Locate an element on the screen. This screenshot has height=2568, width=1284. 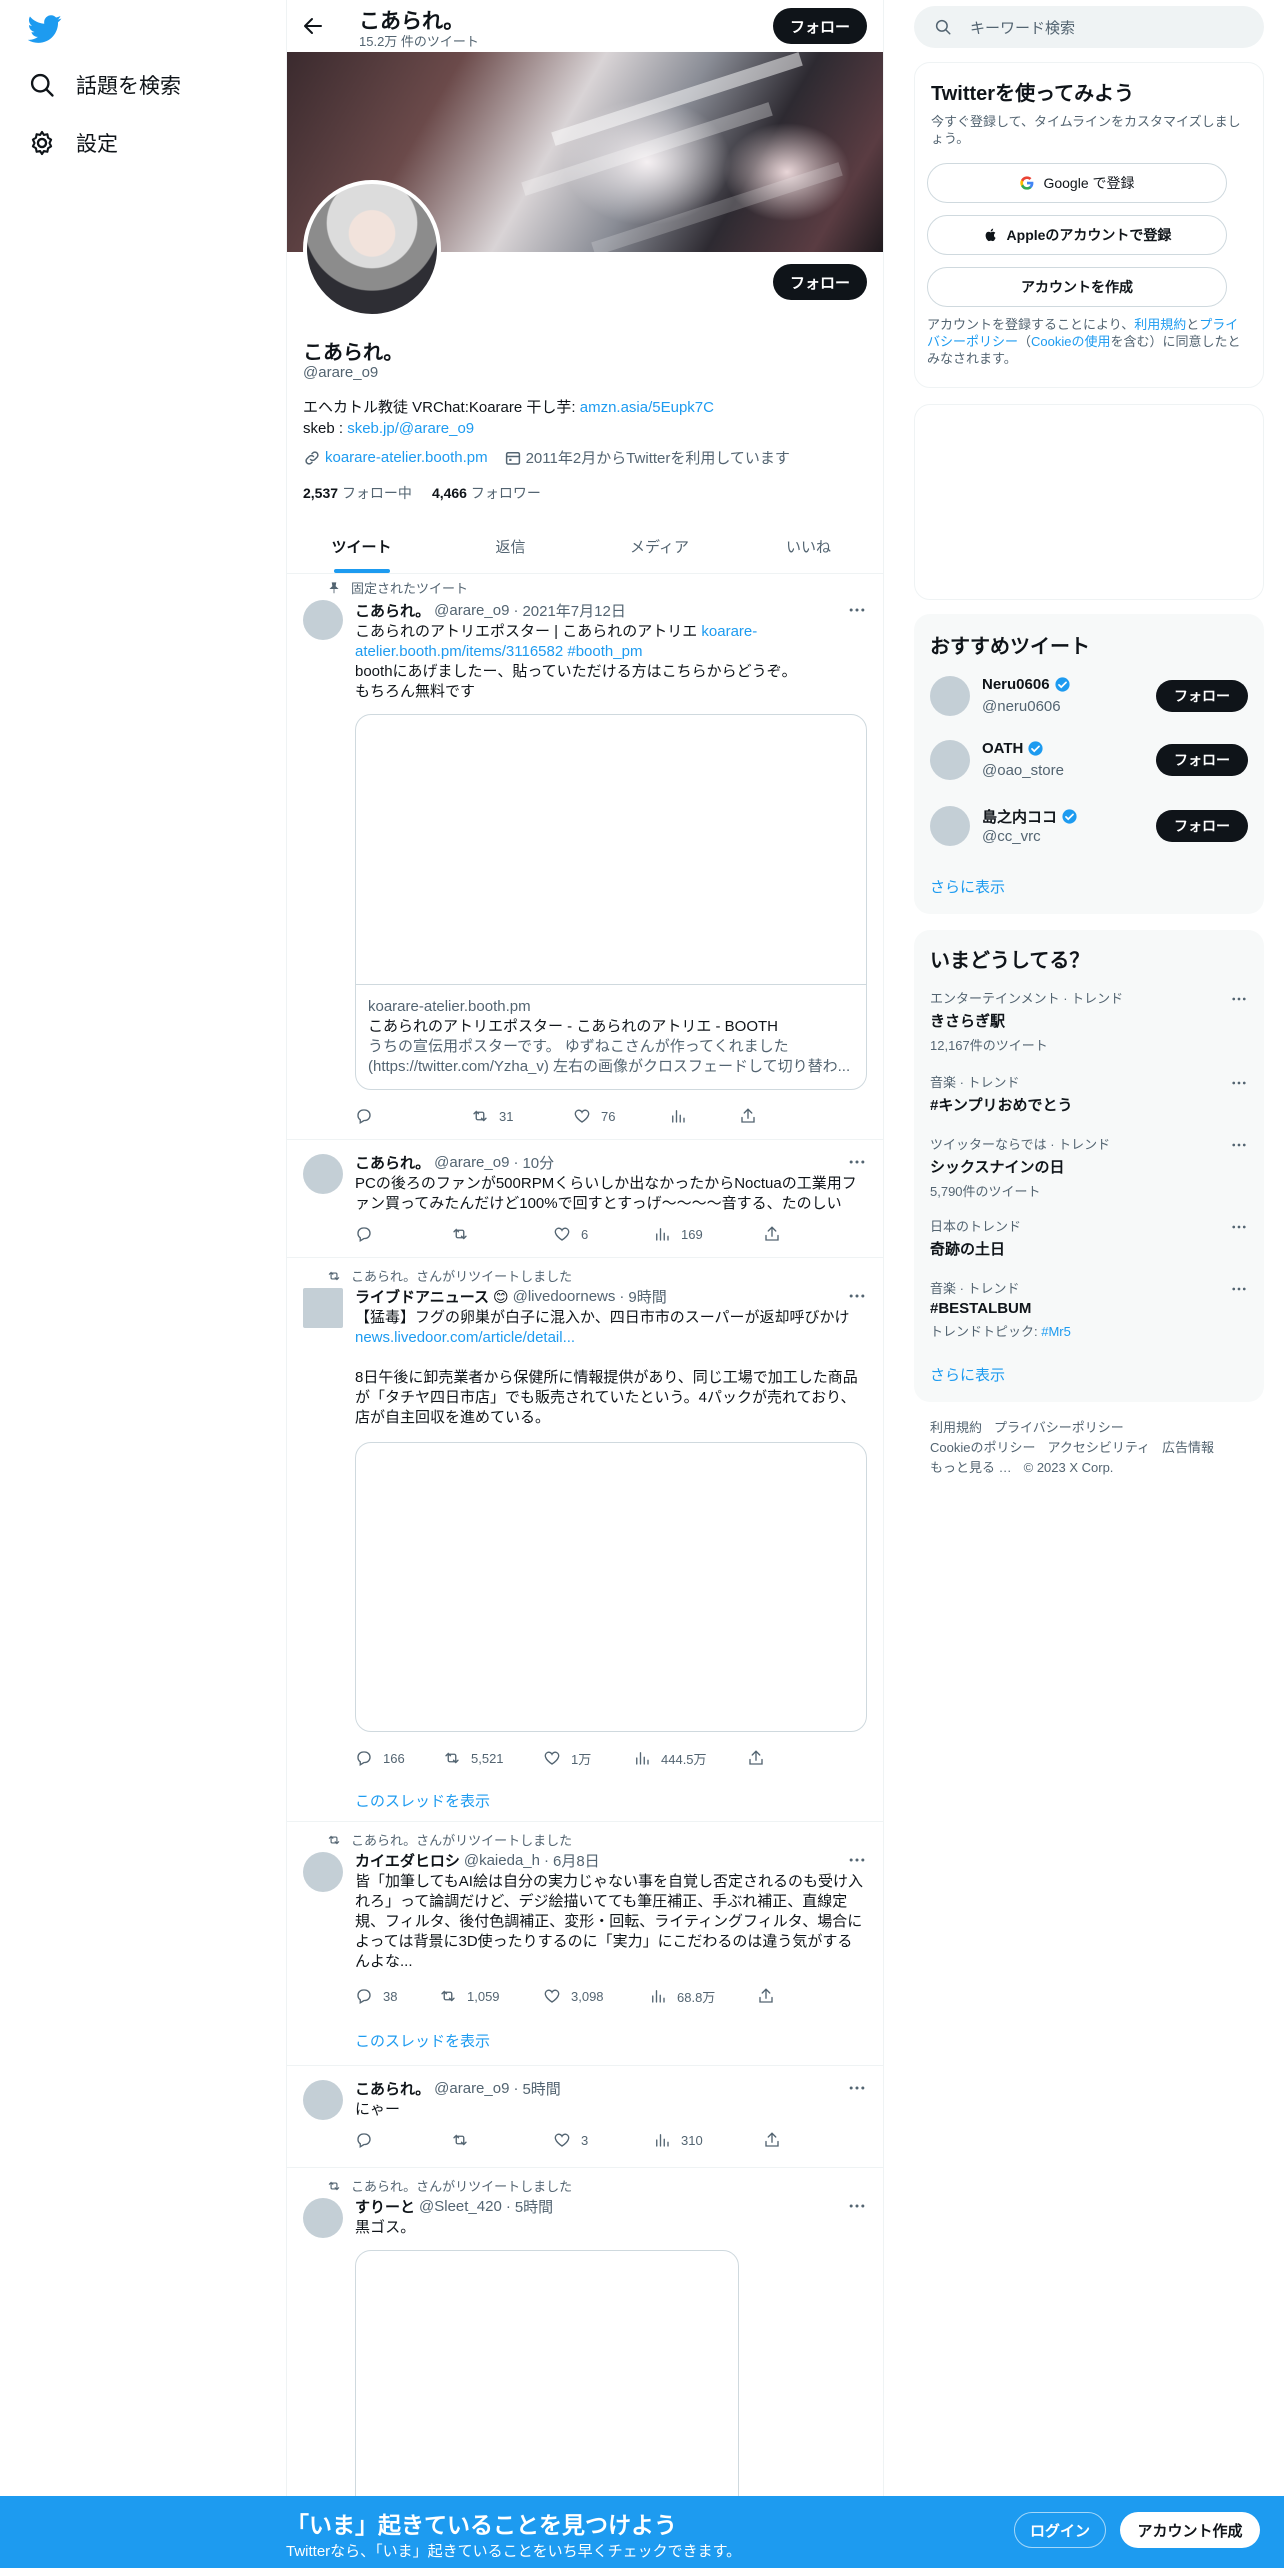
profile-website-link: koarare-atelier.booth.pm is located at coordinates (406, 457).